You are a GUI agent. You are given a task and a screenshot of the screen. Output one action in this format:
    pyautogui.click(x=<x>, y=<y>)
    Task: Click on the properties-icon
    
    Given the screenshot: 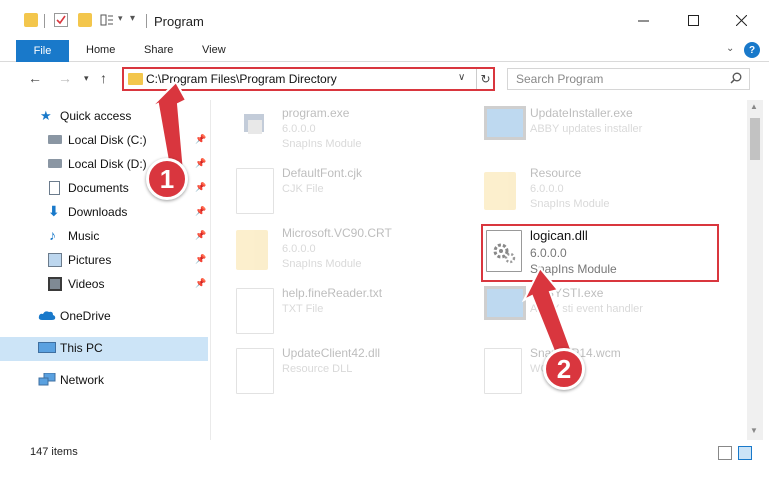 What is the action you would take?
    pyautogui.click(x=61, y=20)
    